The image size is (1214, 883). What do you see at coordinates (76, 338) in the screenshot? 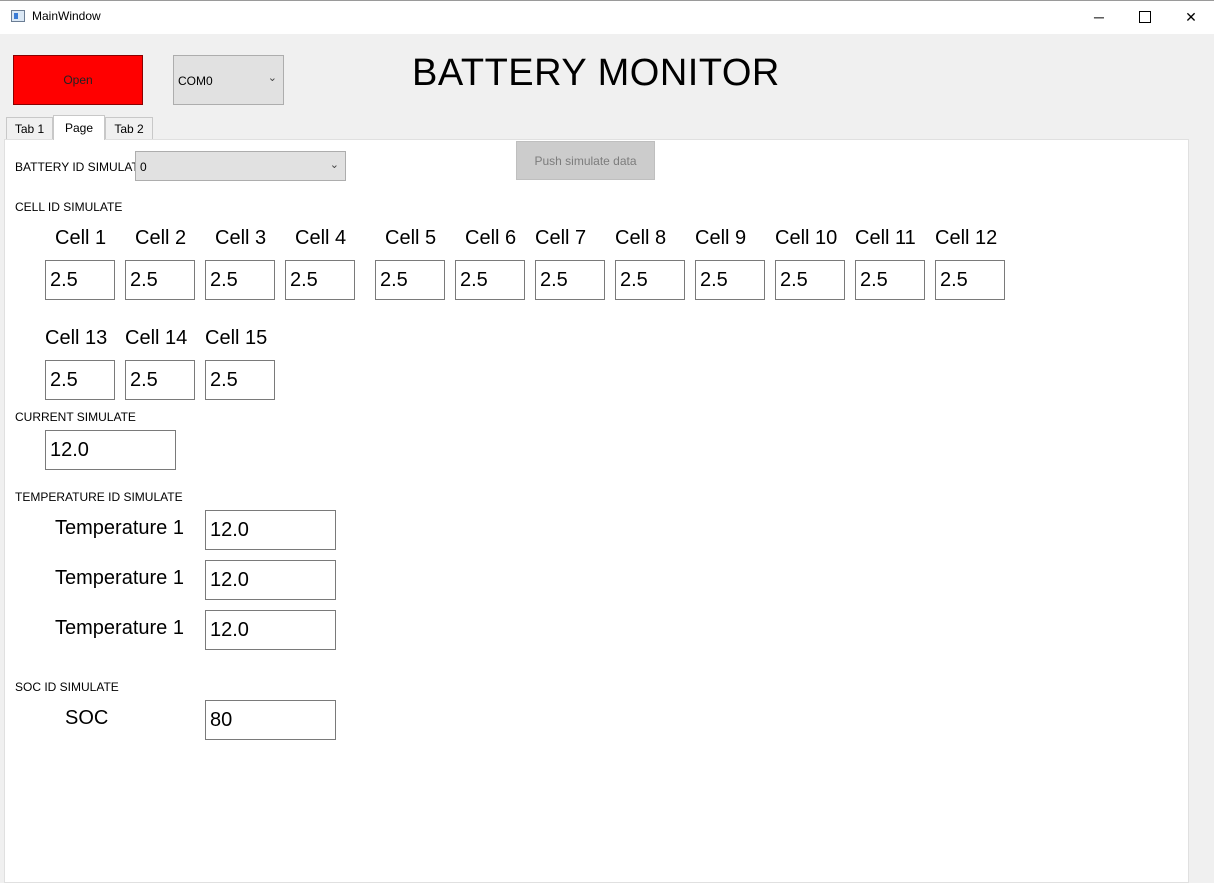
I see `cell-label: Cell 13` at bounding box center [76, 338].